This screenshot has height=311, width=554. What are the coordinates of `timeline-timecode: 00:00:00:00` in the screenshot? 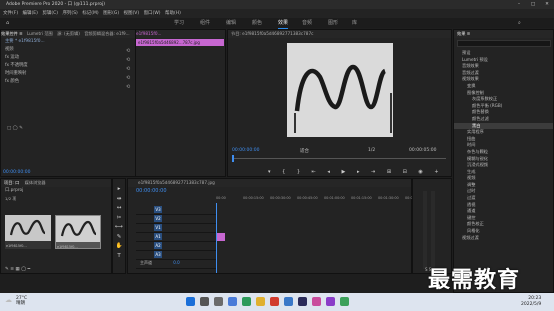 It's located at (151, 191).